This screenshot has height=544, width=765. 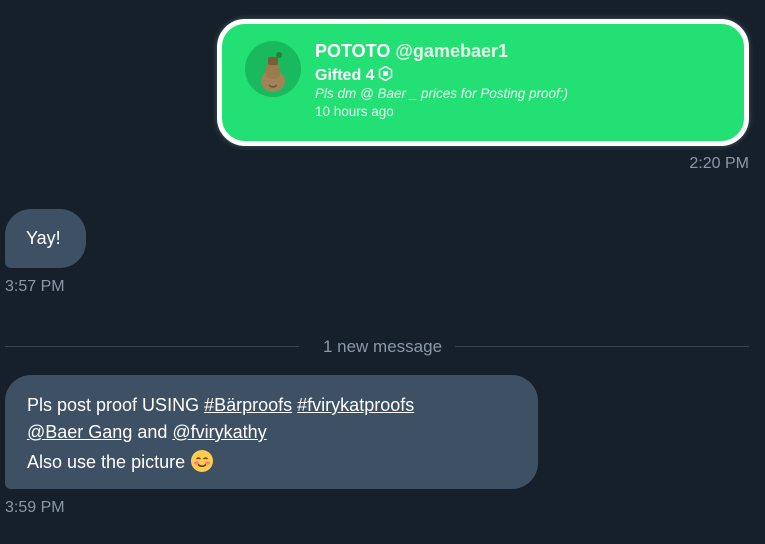 I want to click on gifted-label: Gifted 4, so click(x=345, y=75).